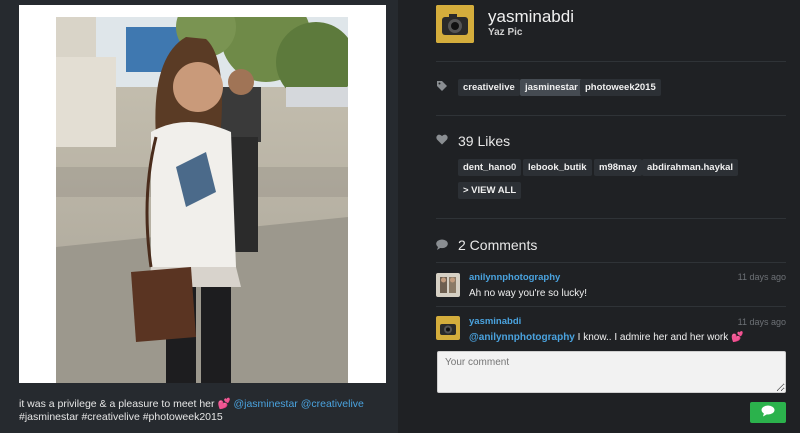  What do you see at coordinates (298, 404) in the screenshot?
I see `caption-mentions: @jasminestar @creativelive` at bounding box center [298, 404].